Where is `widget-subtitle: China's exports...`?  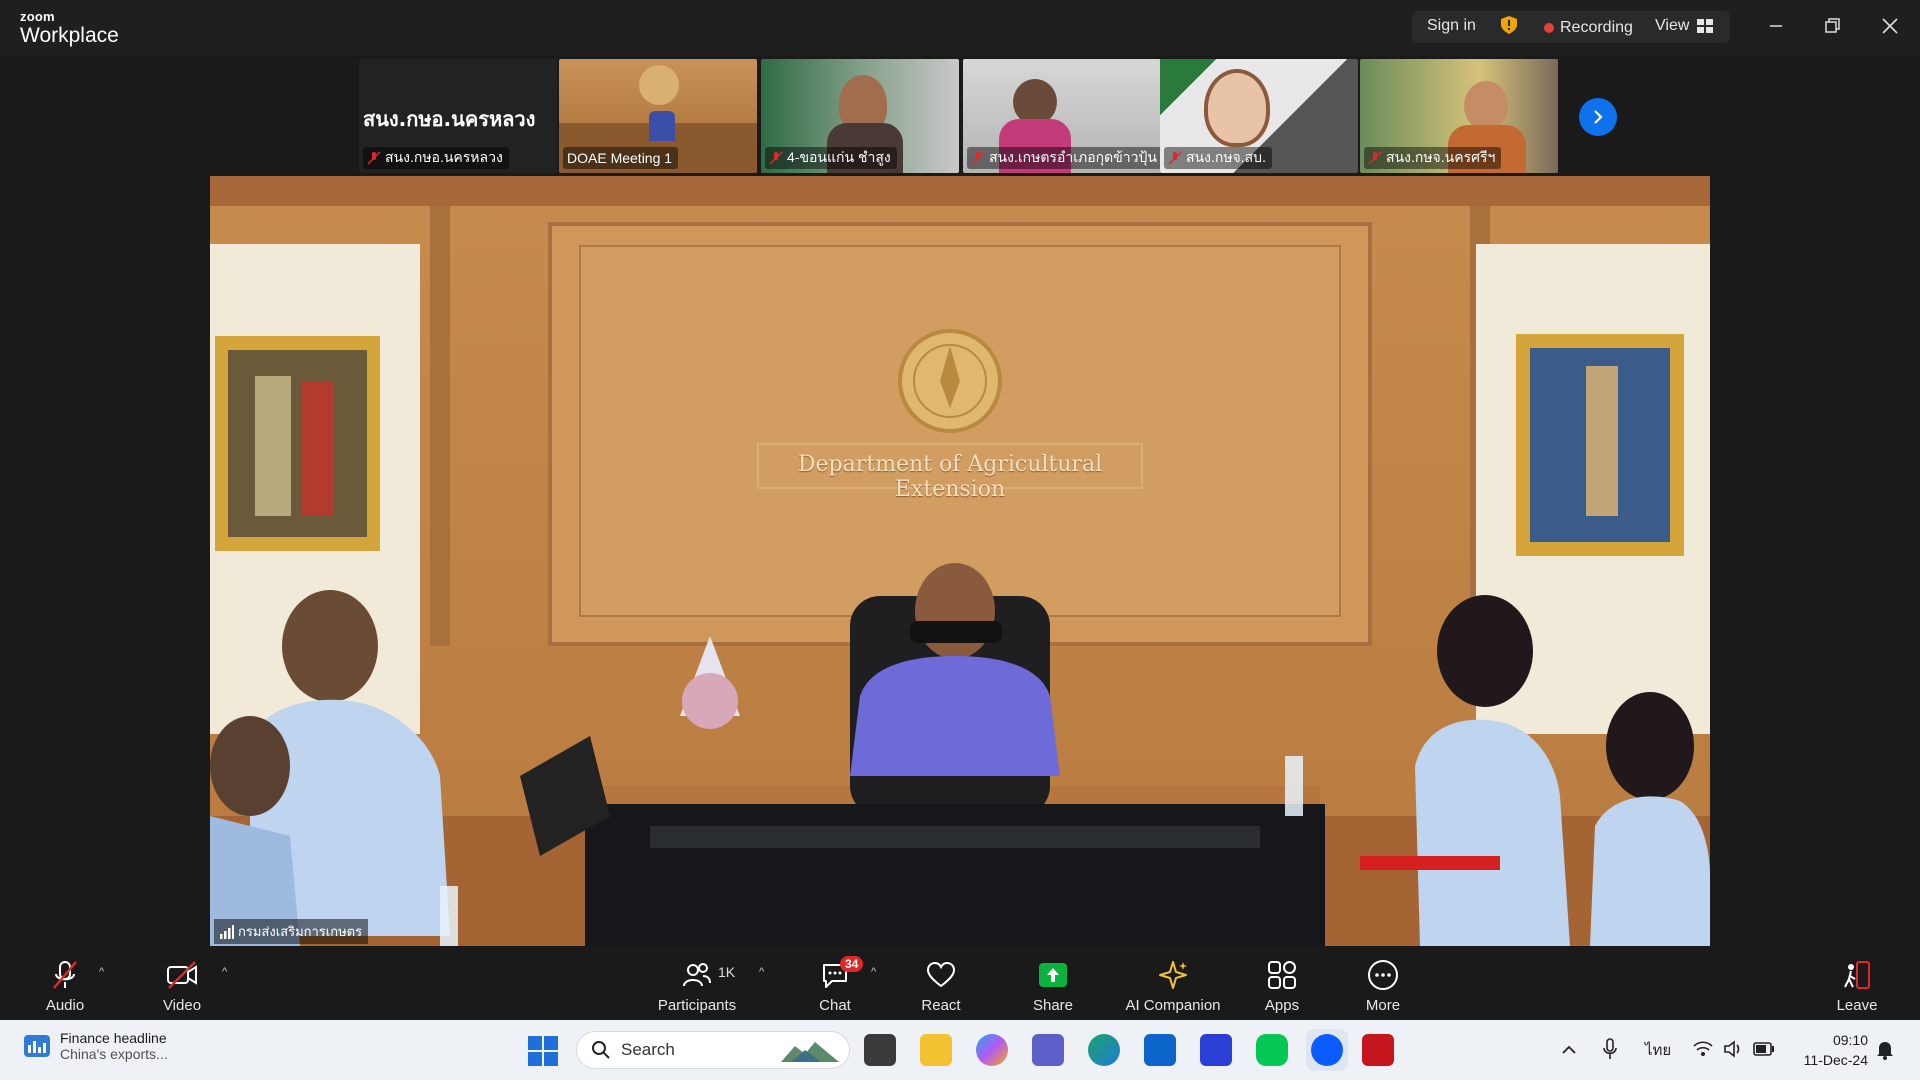 widget-subtitle: China's exports... is located at coordinates (114, 1054).